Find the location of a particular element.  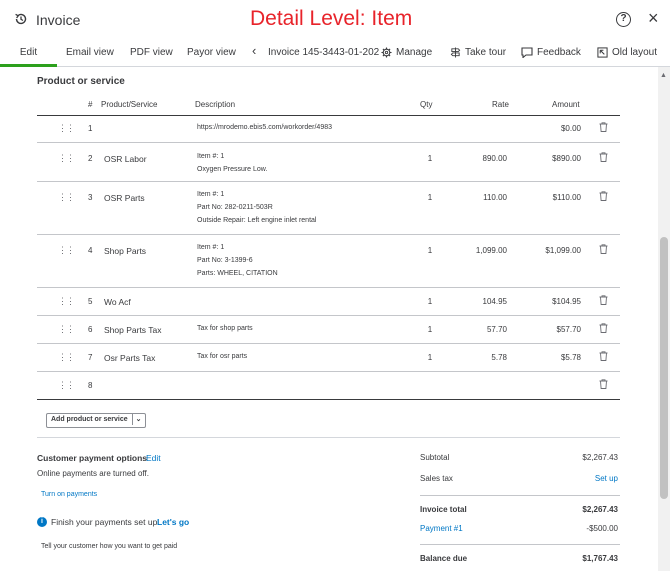

row-description: Tax for osr parts is located at coordinates (222, 356).